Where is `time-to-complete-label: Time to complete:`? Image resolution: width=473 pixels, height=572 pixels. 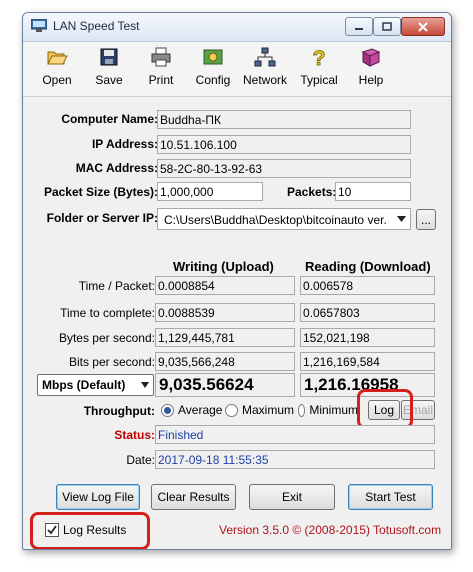
time-to-complete-label: Time to complete: is located at coordinates (107, 313).